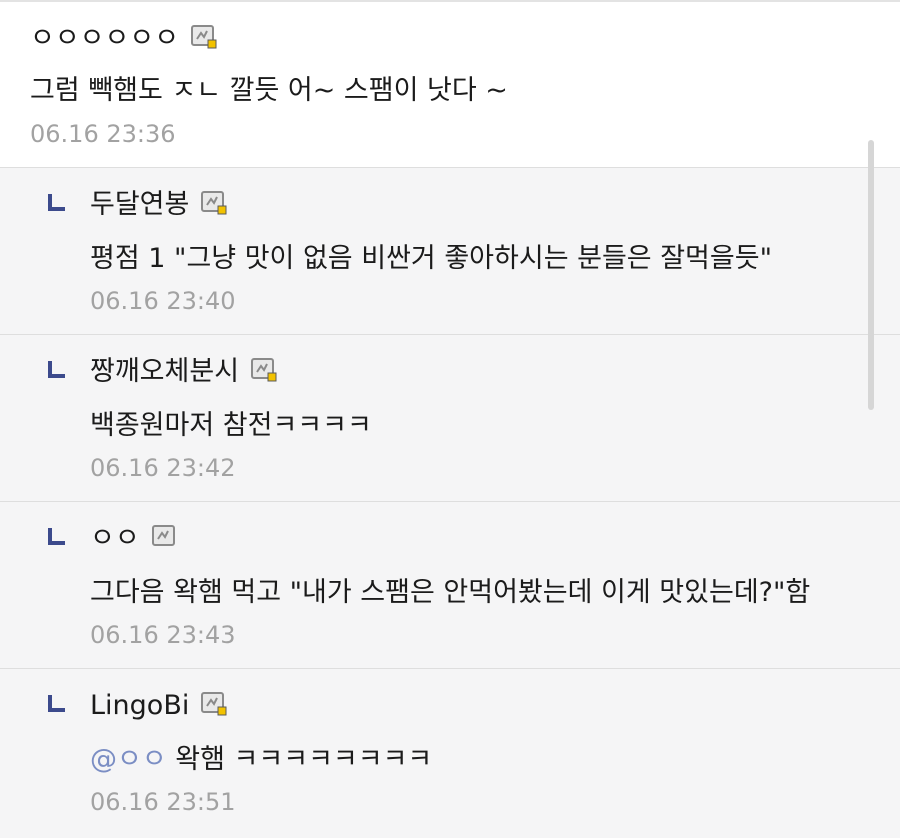  What do you see at coordinates (128, 759) in the screenshot?
I see `mention-link: @ㅇㅇ` at bounding box center [128, 759].